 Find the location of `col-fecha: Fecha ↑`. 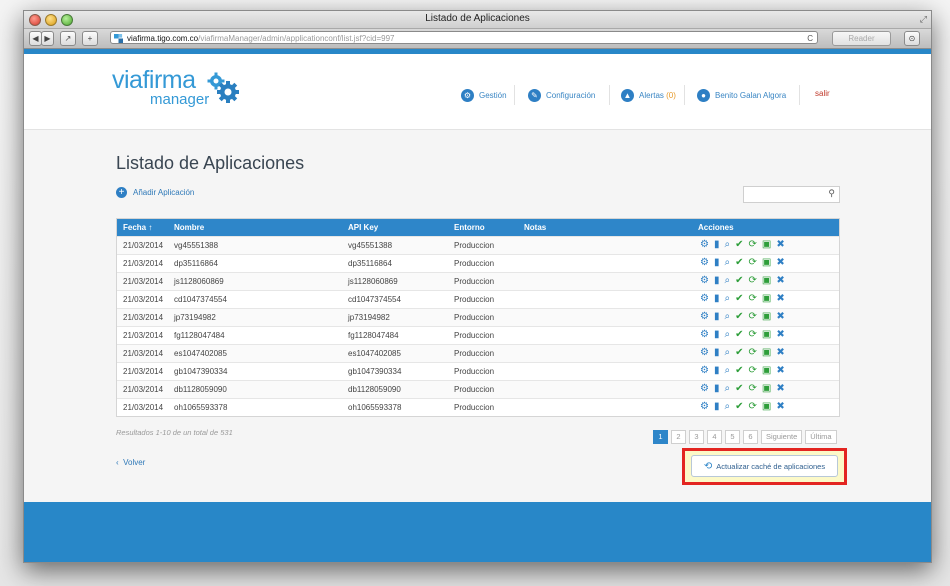

col-fecha: Fecha ↑ is located at coordinates (137, 227).